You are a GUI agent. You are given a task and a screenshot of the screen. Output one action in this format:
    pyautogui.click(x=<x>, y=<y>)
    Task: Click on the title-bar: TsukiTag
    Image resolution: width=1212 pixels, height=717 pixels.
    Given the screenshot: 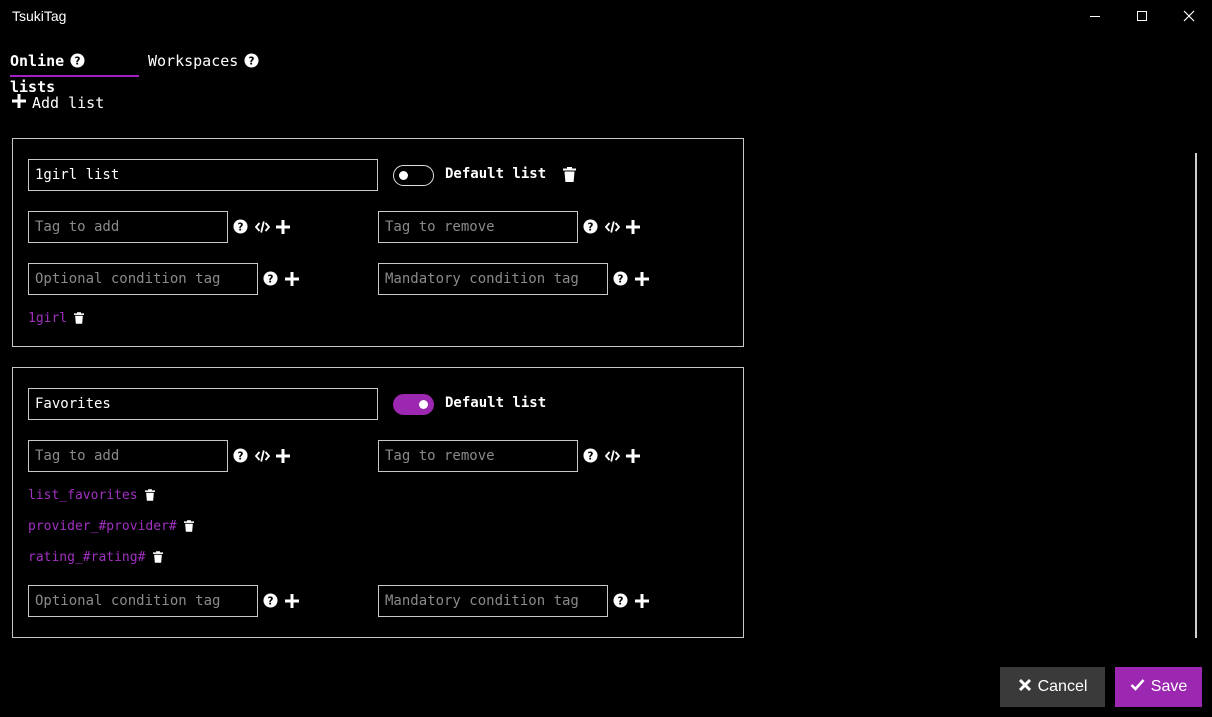 What is the action you would take?
    pyautogui.click(x=606, y=16)
    